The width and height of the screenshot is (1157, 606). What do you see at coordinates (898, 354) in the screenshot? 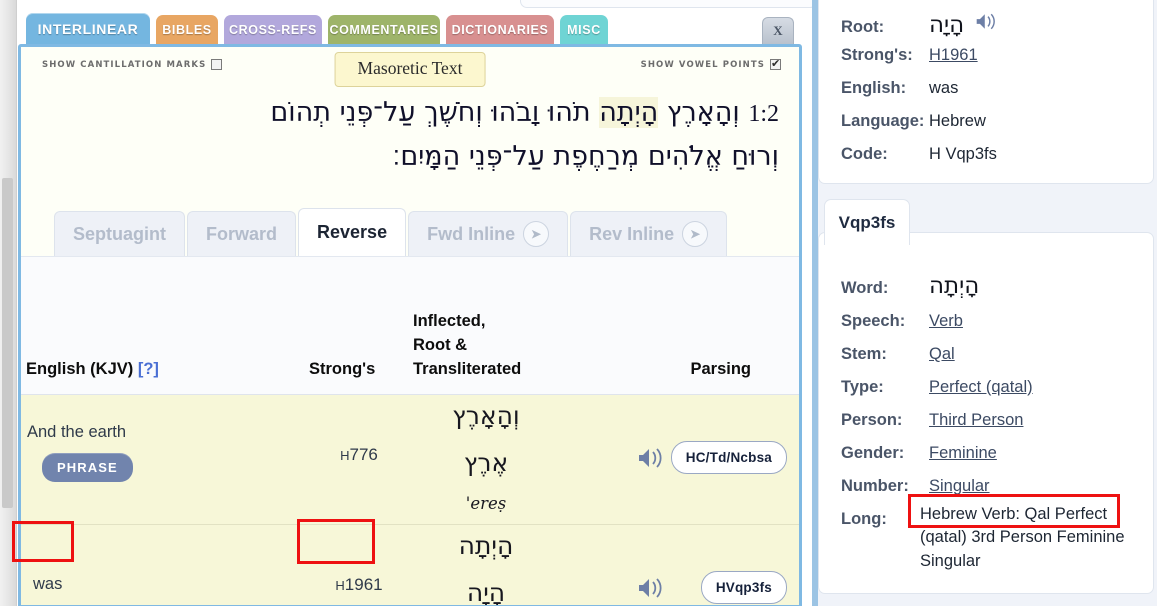
I see `parsing-stem-row: Stem: Qal` at bounding box center [898, 354].